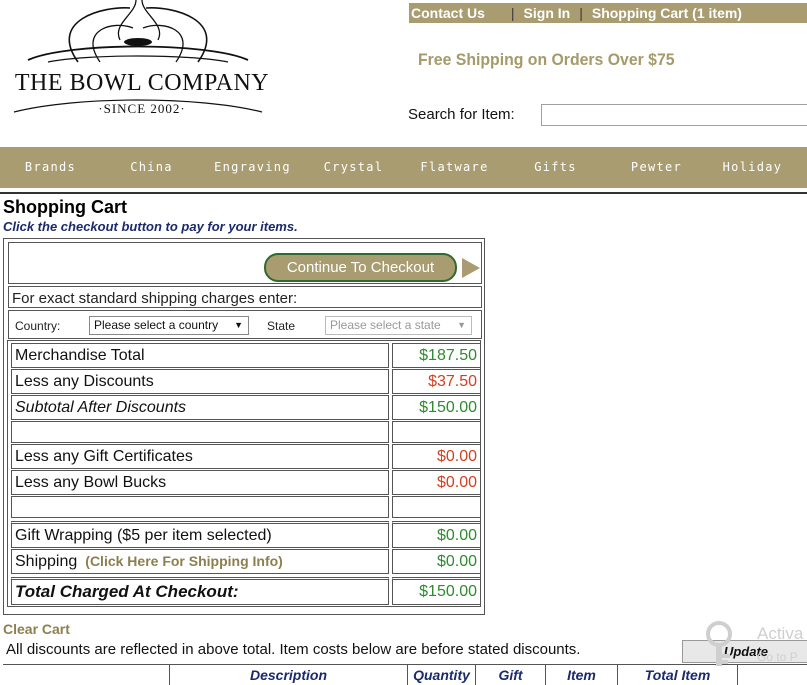  I want to click on shipping-row-label: Shipping (Click Here For Shipping Info), so click(200, 561).